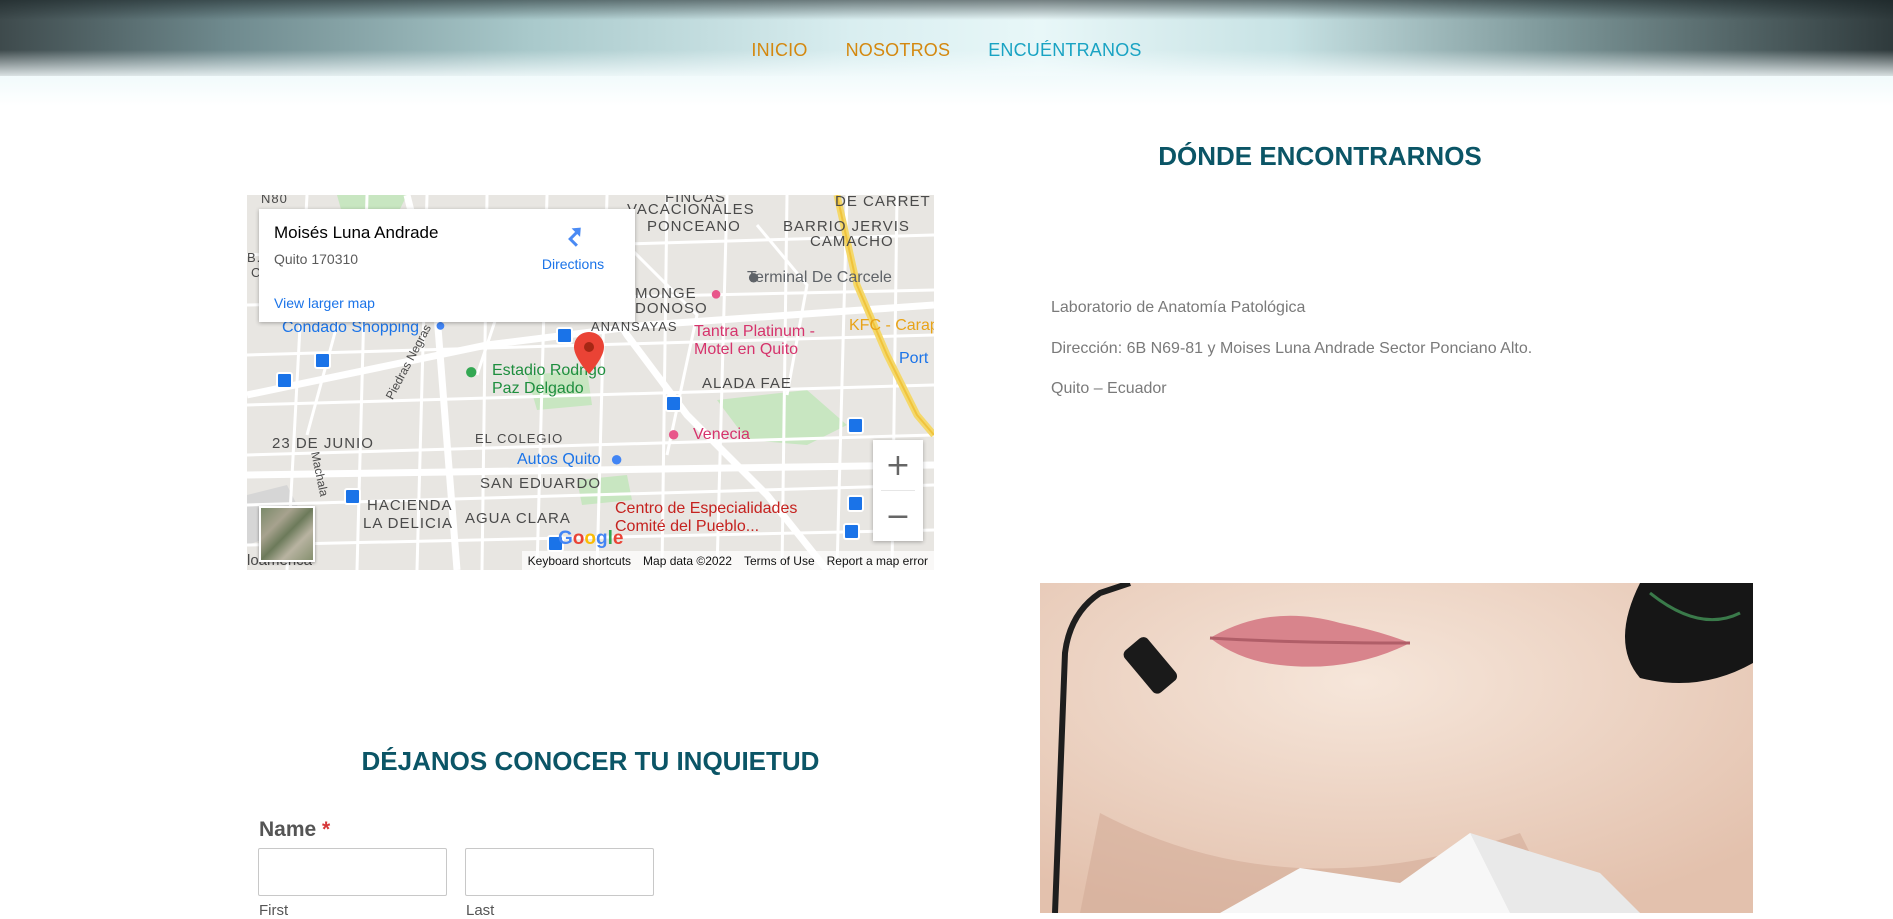 Image resolution: width=1893 pixels, height=919 pixels. What do you see at coordinates (573, 264) in the screenshot?
I see `directions-label: Directions` at bounding box center [573, 264].